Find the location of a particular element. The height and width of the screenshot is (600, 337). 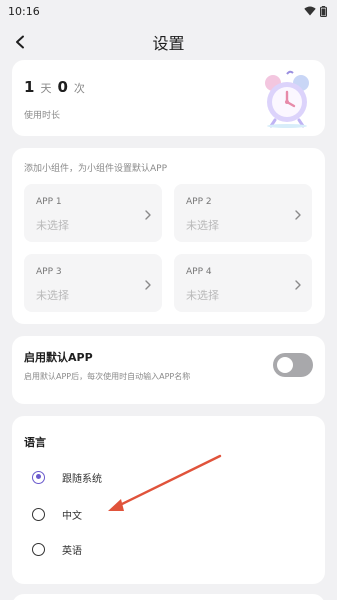

status-icons is located at coordinates (315, 11).